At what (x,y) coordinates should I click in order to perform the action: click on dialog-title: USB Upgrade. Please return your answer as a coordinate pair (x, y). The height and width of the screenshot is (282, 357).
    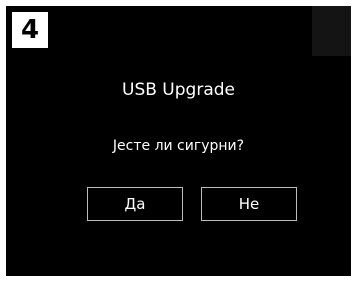
    Looking at the image, I should click on (178, 90).